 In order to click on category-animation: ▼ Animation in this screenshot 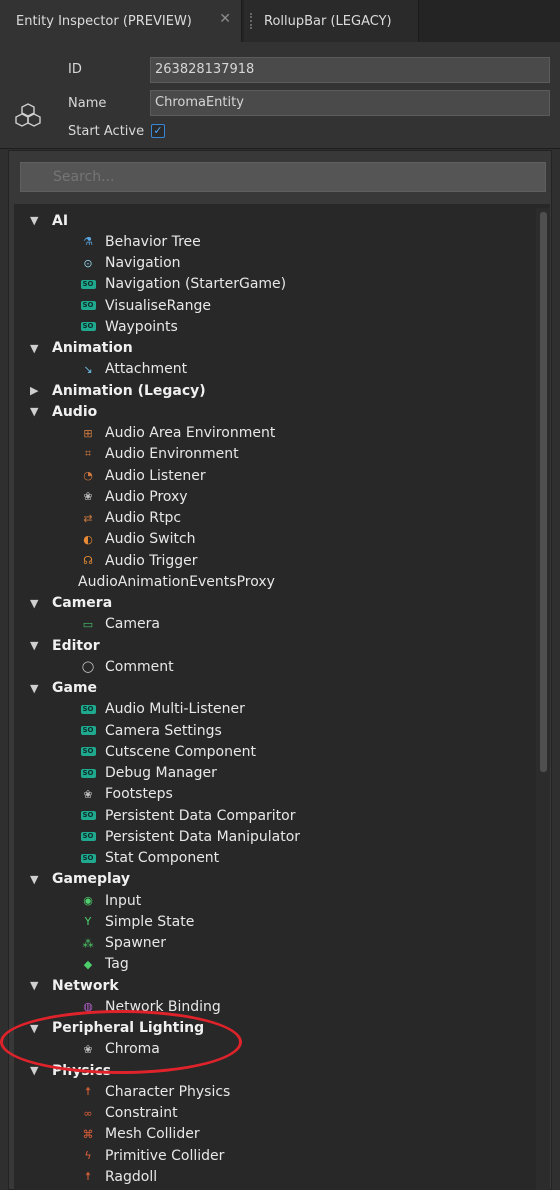, I will do `click(81, 348)`.